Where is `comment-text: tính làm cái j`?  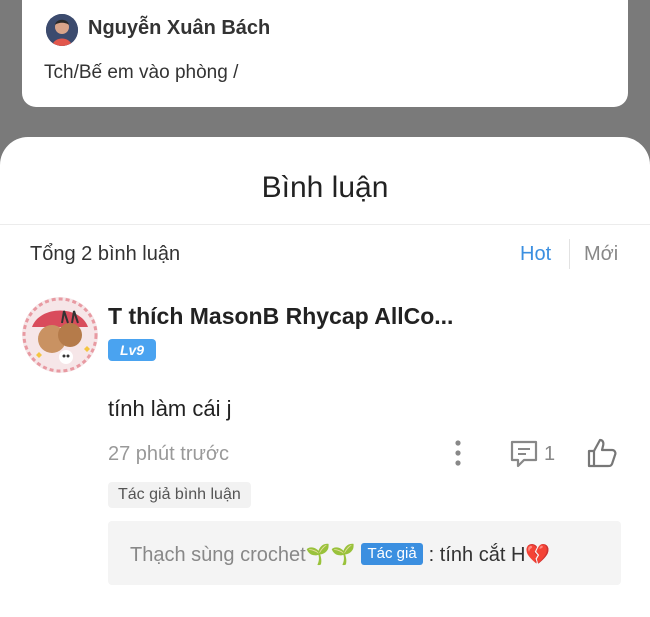
comment-text: tính làm cái j is located at coordinates (170, 408).